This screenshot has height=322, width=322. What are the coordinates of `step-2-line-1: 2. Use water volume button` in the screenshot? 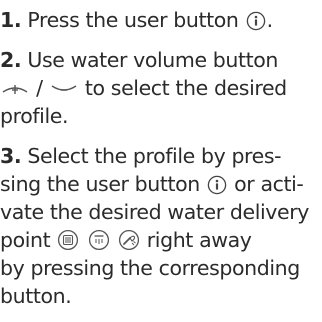 It's located at (161, 60).